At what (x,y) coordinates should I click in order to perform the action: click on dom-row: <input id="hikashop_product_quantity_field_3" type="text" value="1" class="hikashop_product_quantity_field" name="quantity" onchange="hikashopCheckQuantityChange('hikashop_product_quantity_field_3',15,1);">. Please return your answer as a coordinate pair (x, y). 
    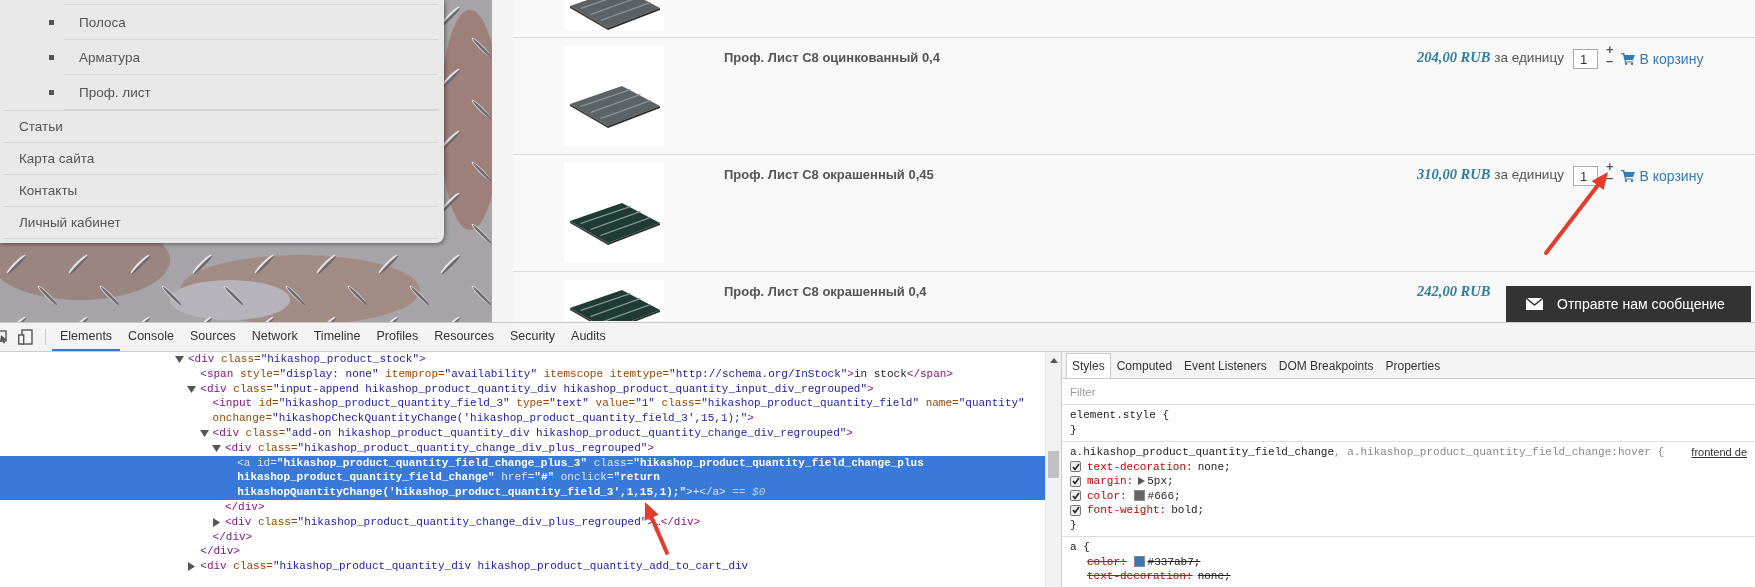
    Looking at the image, I should click on (522, 411).